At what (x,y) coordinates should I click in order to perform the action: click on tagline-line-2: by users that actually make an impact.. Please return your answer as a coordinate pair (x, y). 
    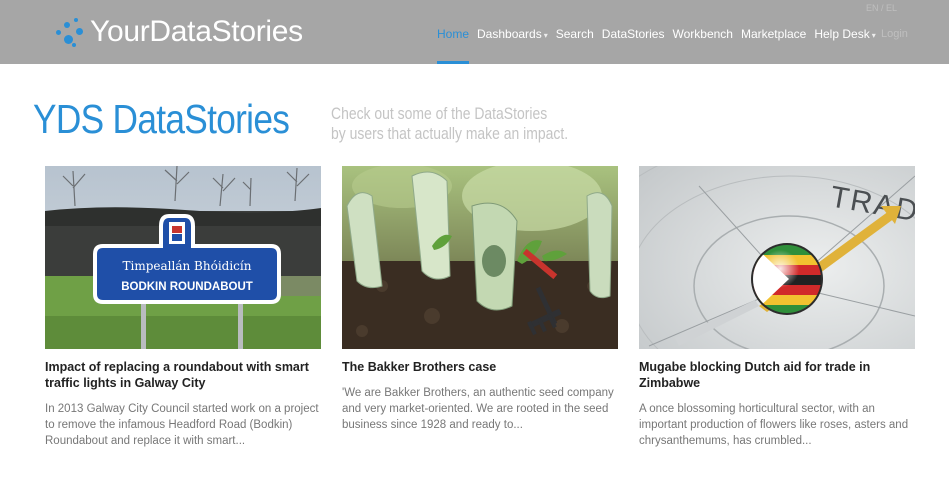
    Looking at the image, I should click on (450, 133).